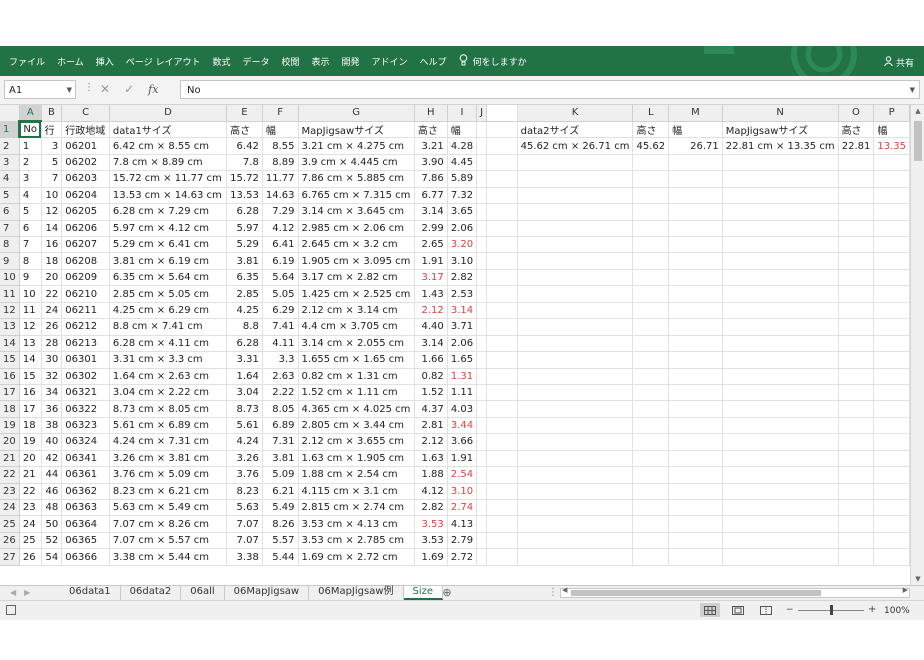 This screenshot has width=924, height=660. What do you see at coordinates (244, 508) in the screenshot?
I see `cell: 5.63` at bounding box center [244, 508].